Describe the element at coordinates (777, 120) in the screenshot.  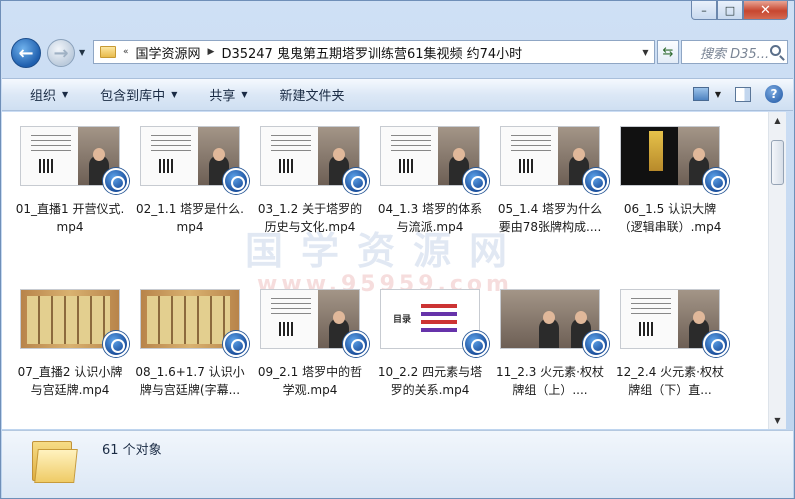
I see `scroll-up-icon: ▲` at that location.